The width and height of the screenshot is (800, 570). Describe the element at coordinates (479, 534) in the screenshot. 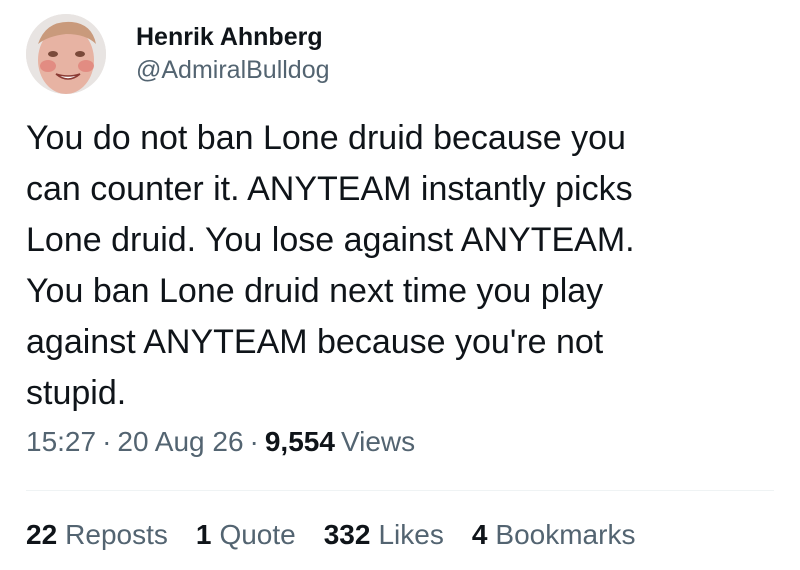

I see `bookmarks-count: 4` at that location.